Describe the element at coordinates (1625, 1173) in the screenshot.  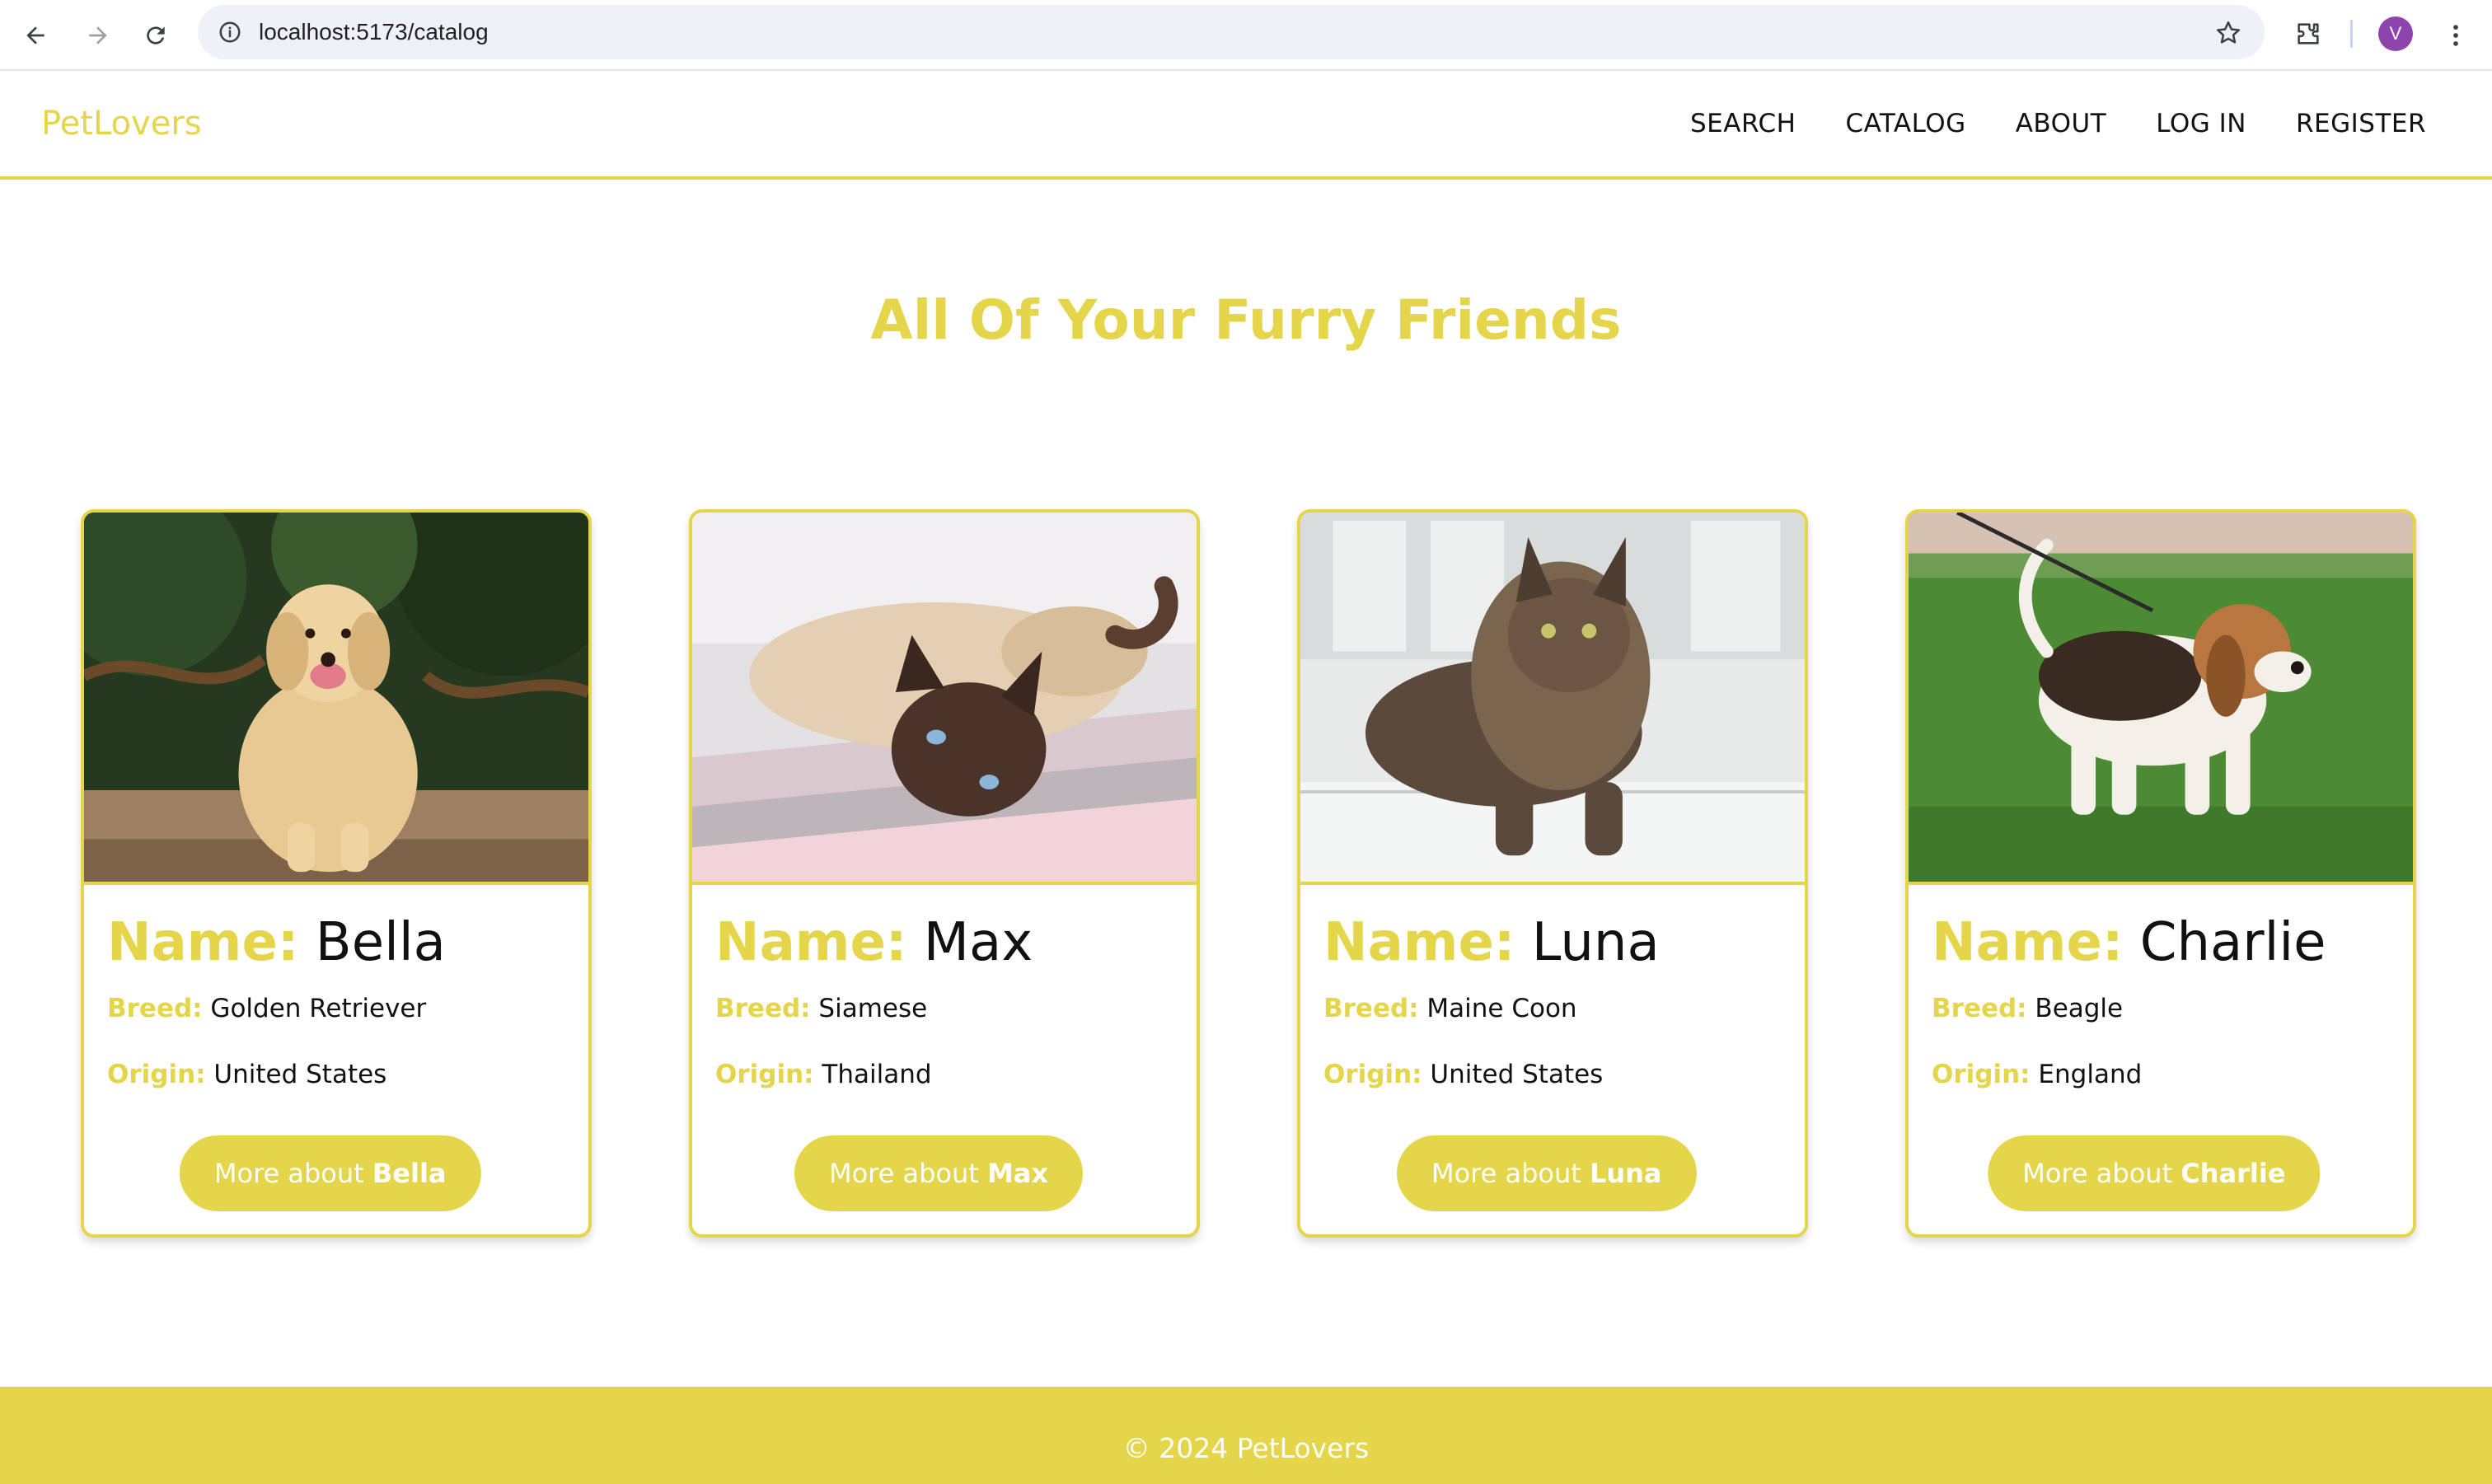
I see `more-about-name: Luna` at that location.